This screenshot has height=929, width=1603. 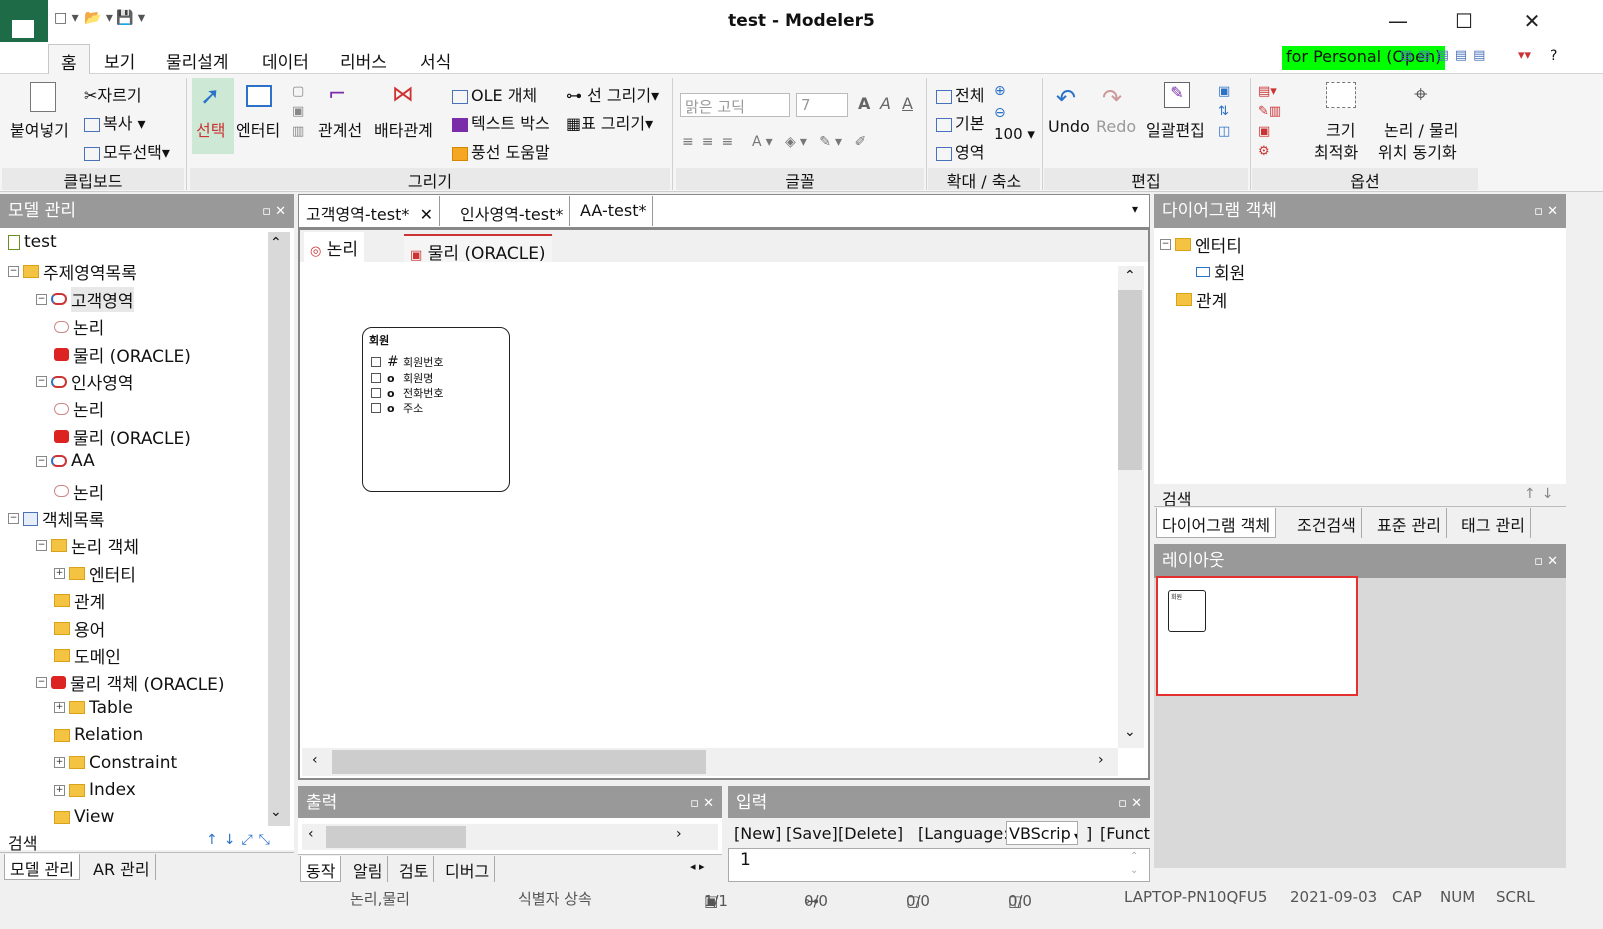 What do you see at coordinates (315, 760) in the screenshot?
I see `scroll-left-icon: ‹` at bounding box center [315, 760].